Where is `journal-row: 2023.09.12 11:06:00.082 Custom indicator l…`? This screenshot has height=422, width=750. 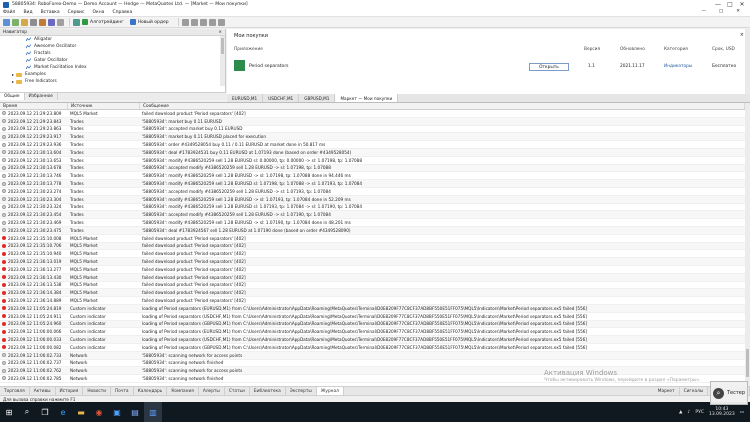 journal-row: 2023.09.12 11:06:00.082 Custom indicator l… is located at coordinates (372, 348).